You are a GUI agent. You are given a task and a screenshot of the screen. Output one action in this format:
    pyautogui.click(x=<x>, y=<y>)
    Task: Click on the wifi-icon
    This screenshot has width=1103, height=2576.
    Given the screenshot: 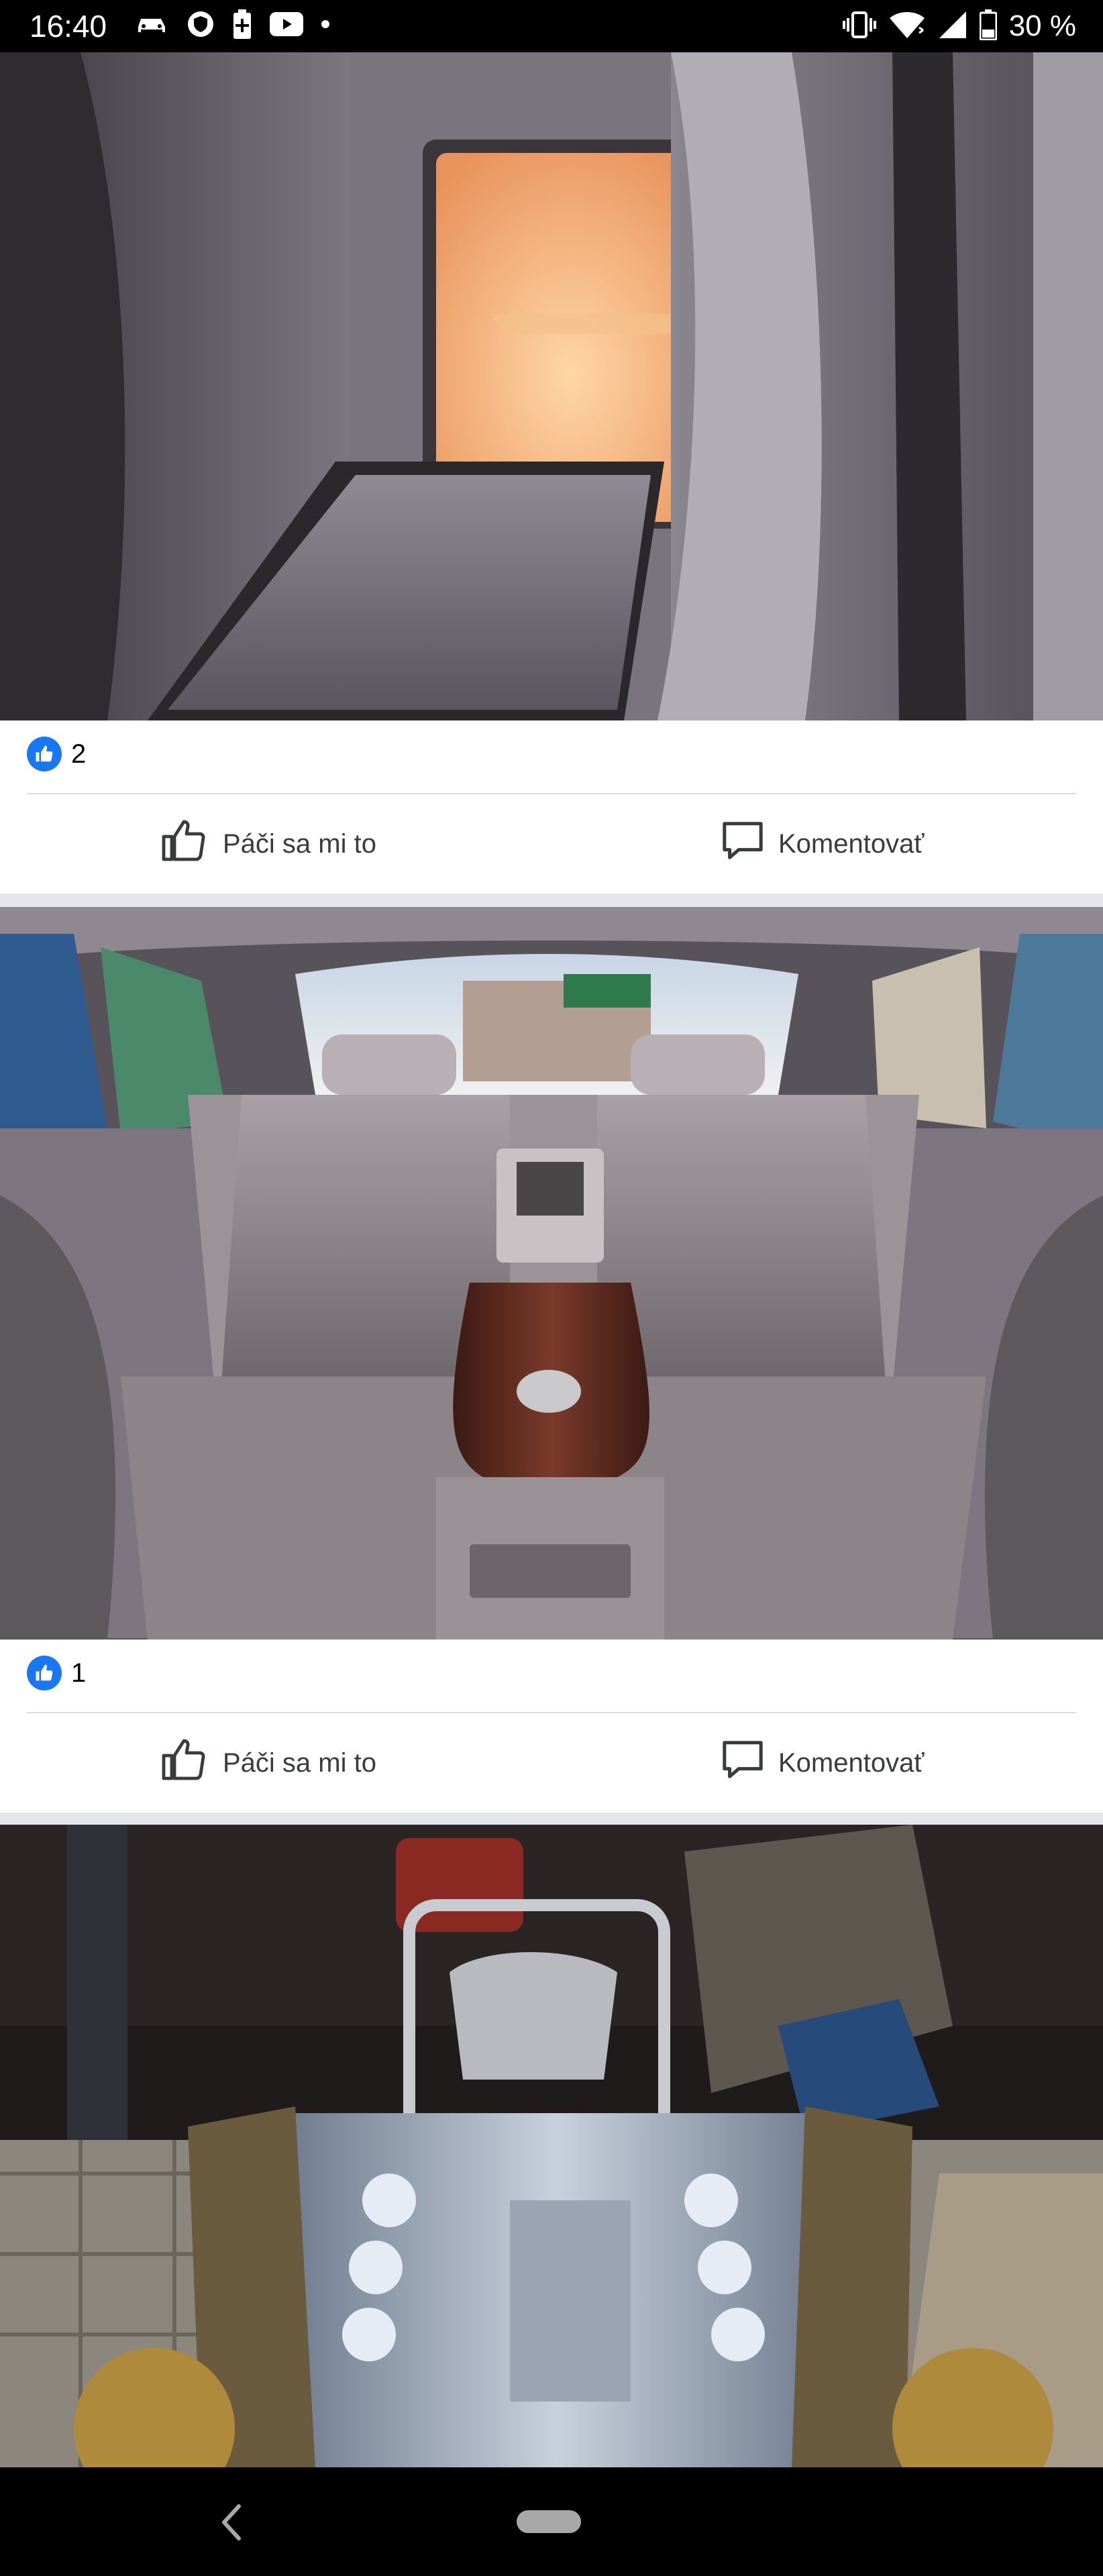 What is the action you would take?
    pyautogui.click(x=907, y=26)
    